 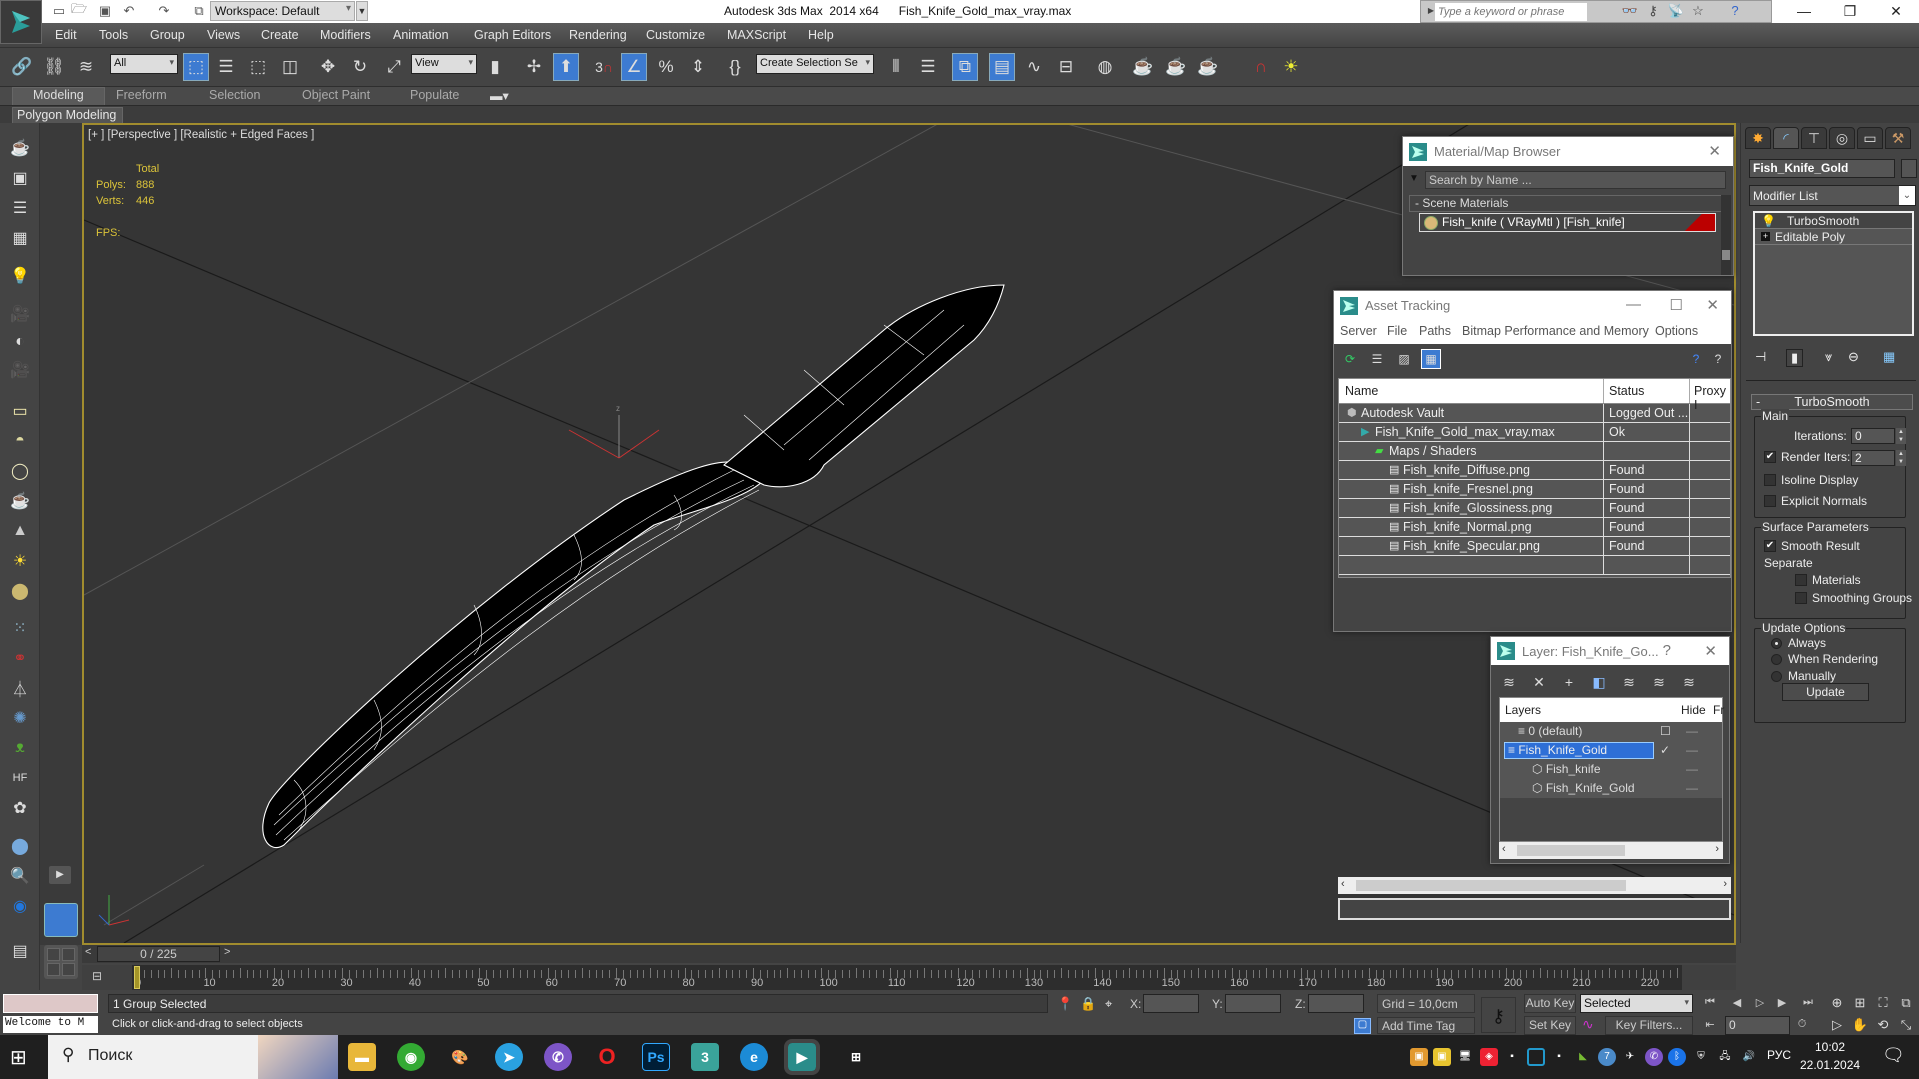 I want to click on menu-views: Views, so click(x=223, y=33).